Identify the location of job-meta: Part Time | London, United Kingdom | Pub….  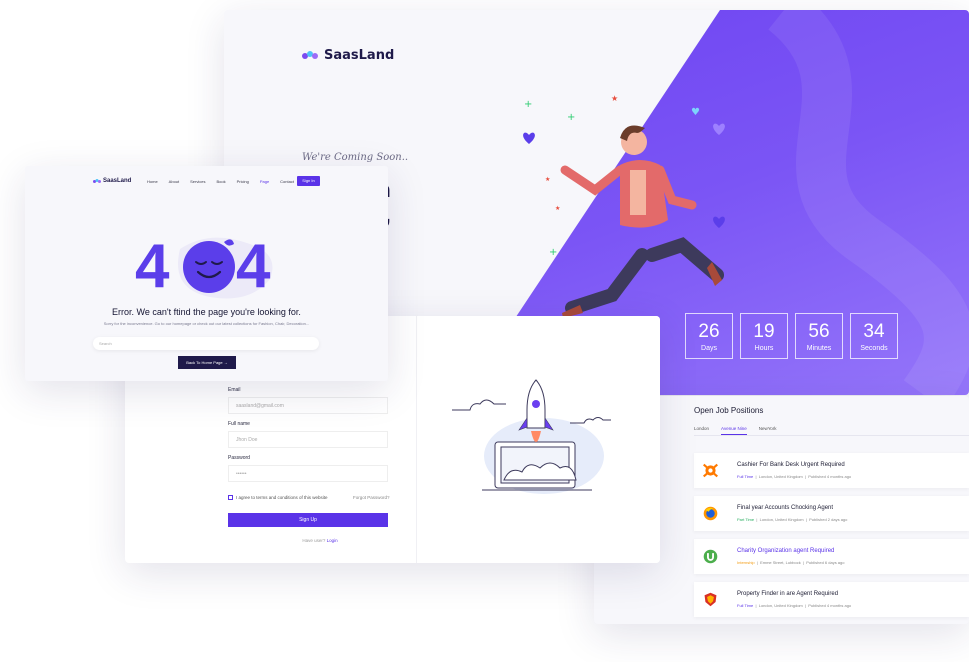
(792, 519).